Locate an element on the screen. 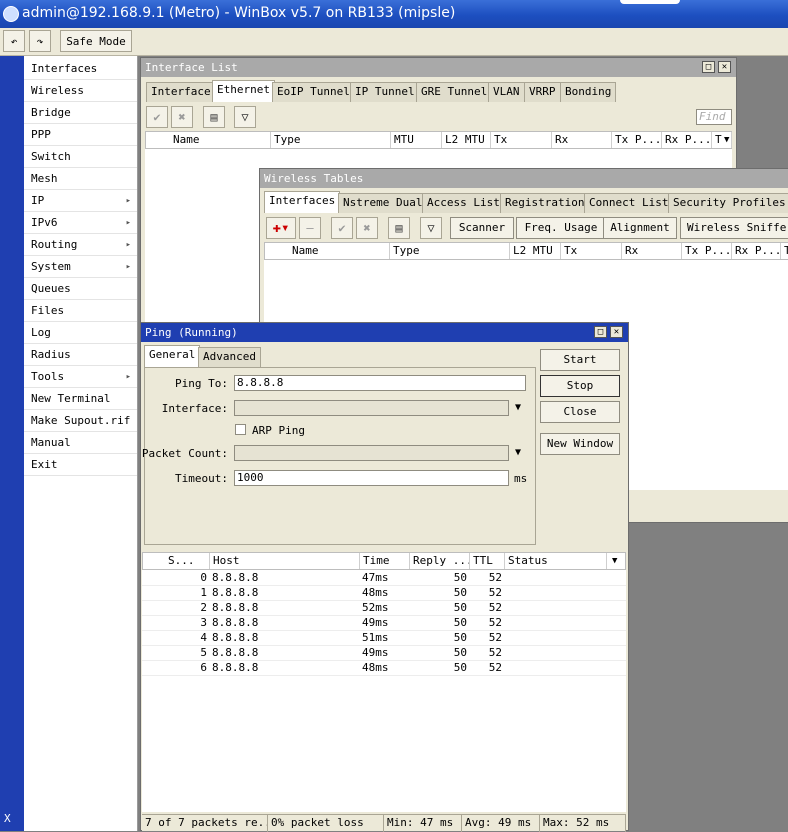  tab-general: General is located at coordinates (172, 356).